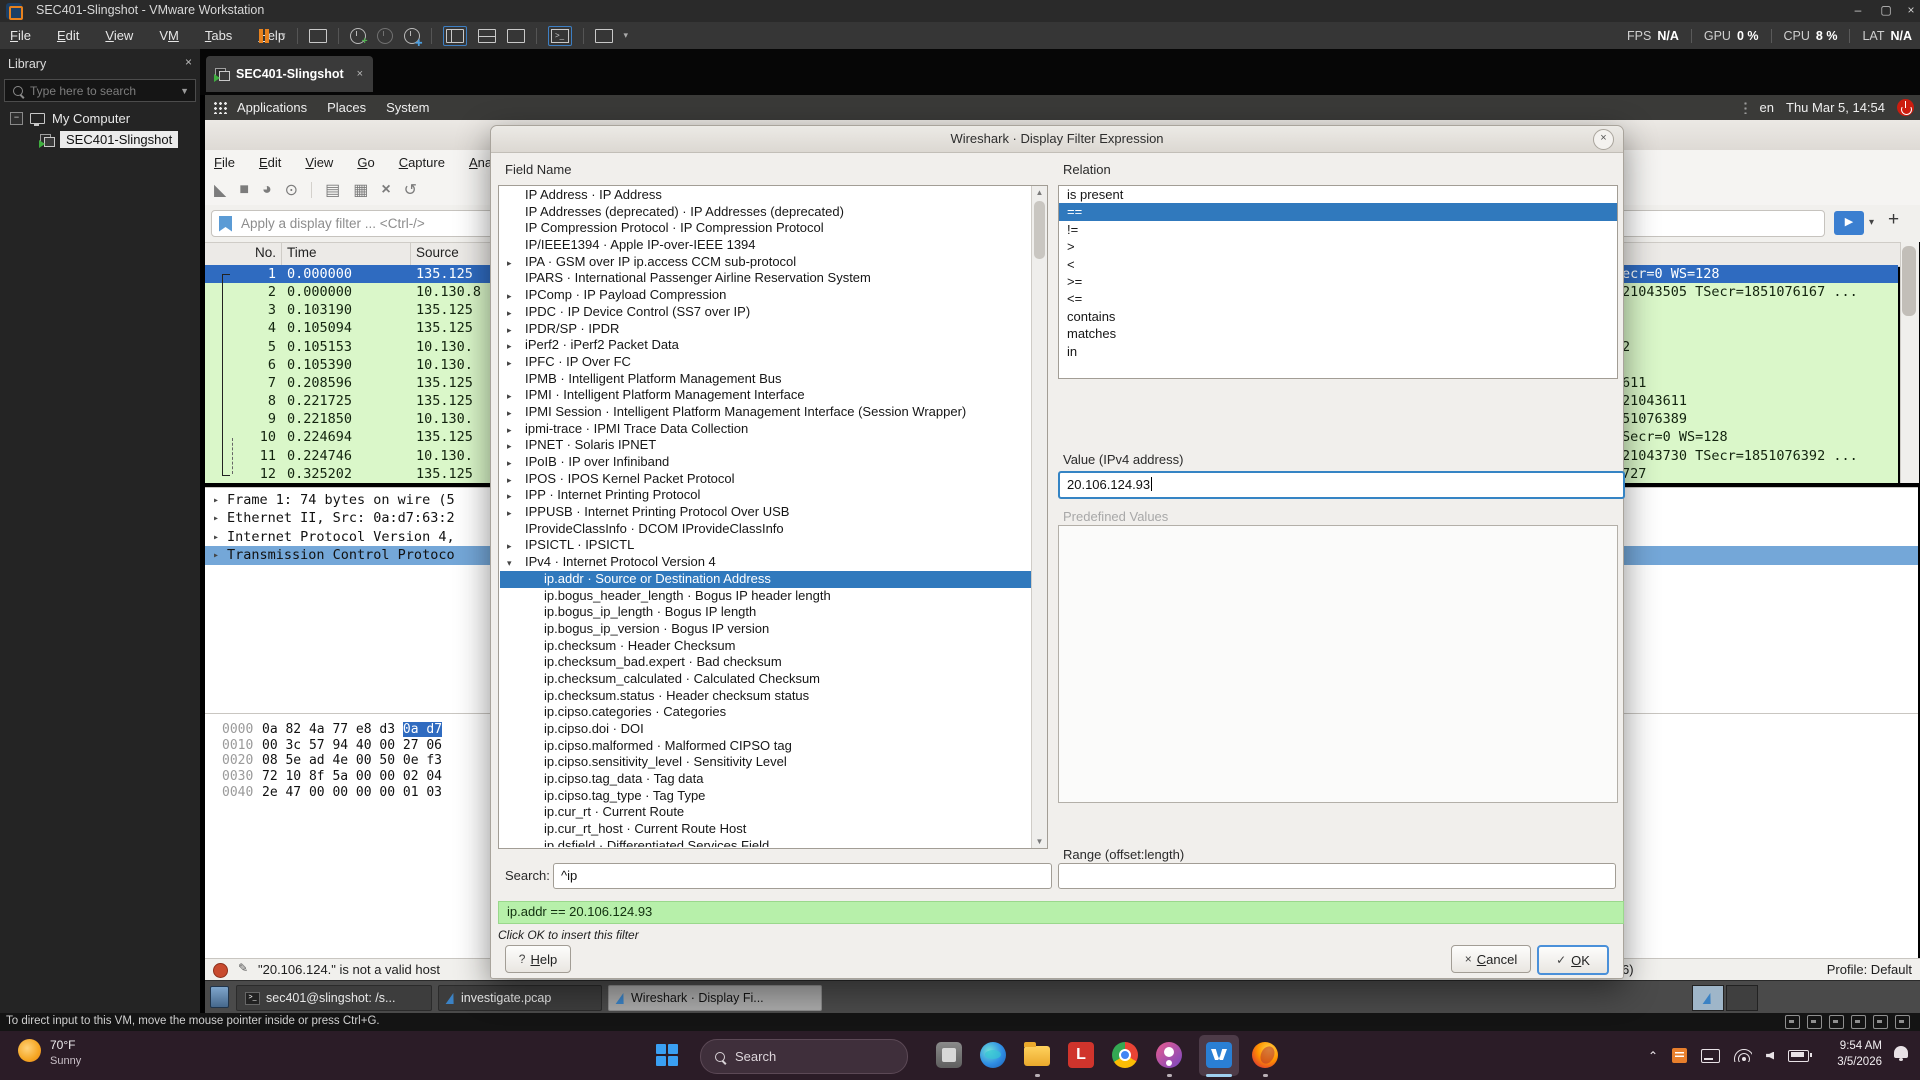 The image size is (1920, 1080). I want to click on network-adapter-icon, so click(1836, 1022).